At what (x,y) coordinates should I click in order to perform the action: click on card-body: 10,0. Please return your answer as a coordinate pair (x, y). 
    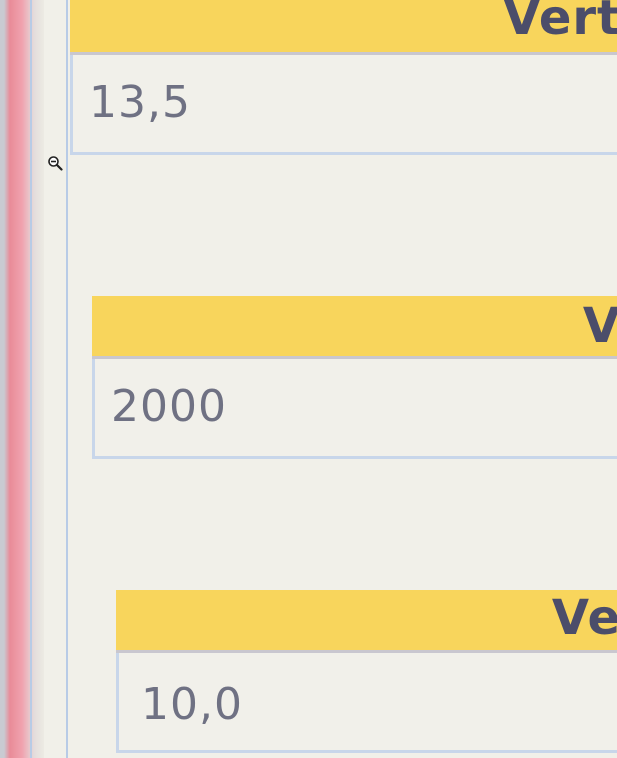
    Looking at the image, I should click on (366, 703).